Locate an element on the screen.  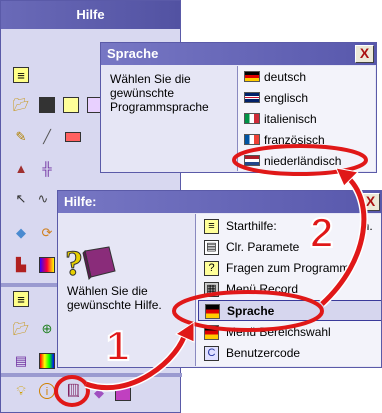
menu-item-sprache: Sprache is located at coordinates (289, 310).